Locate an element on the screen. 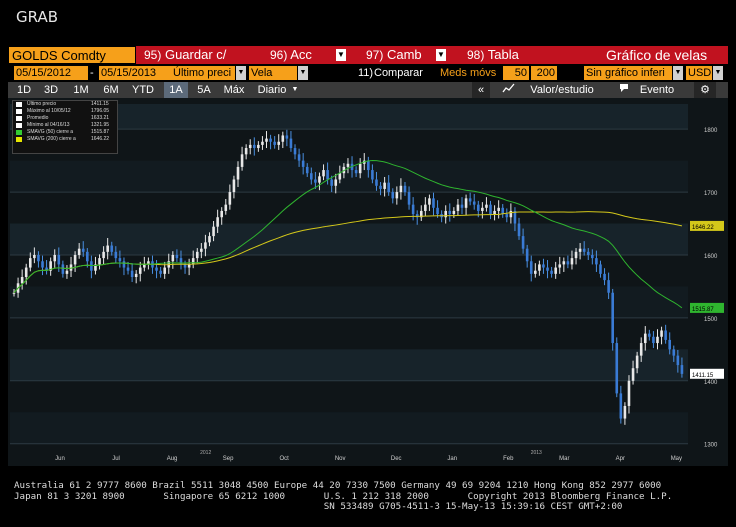 The image size is (736, 527). year-label: 2012 is located at coordinates (205, 453).